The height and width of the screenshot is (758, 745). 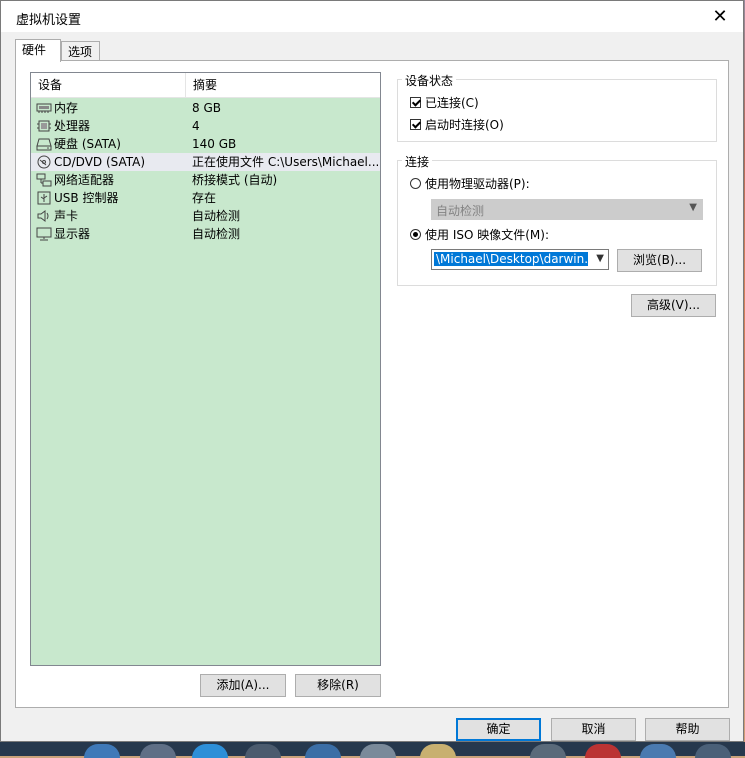 I want to click on title-bar: 虚拟机设置 ✕, so click(x=372, y=16).